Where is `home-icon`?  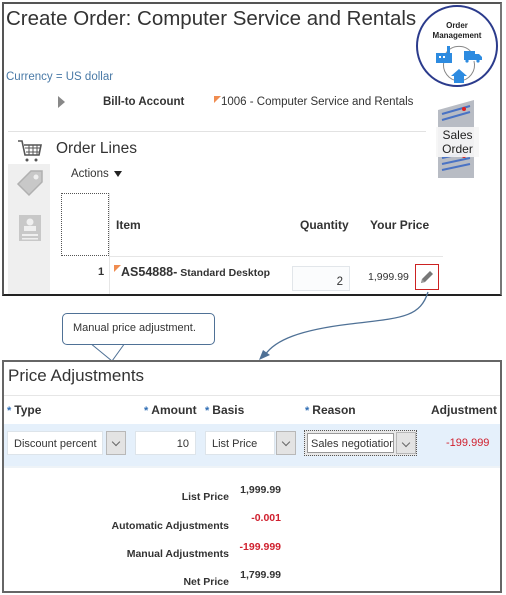 home-icon is located at coordinates (459, 76).